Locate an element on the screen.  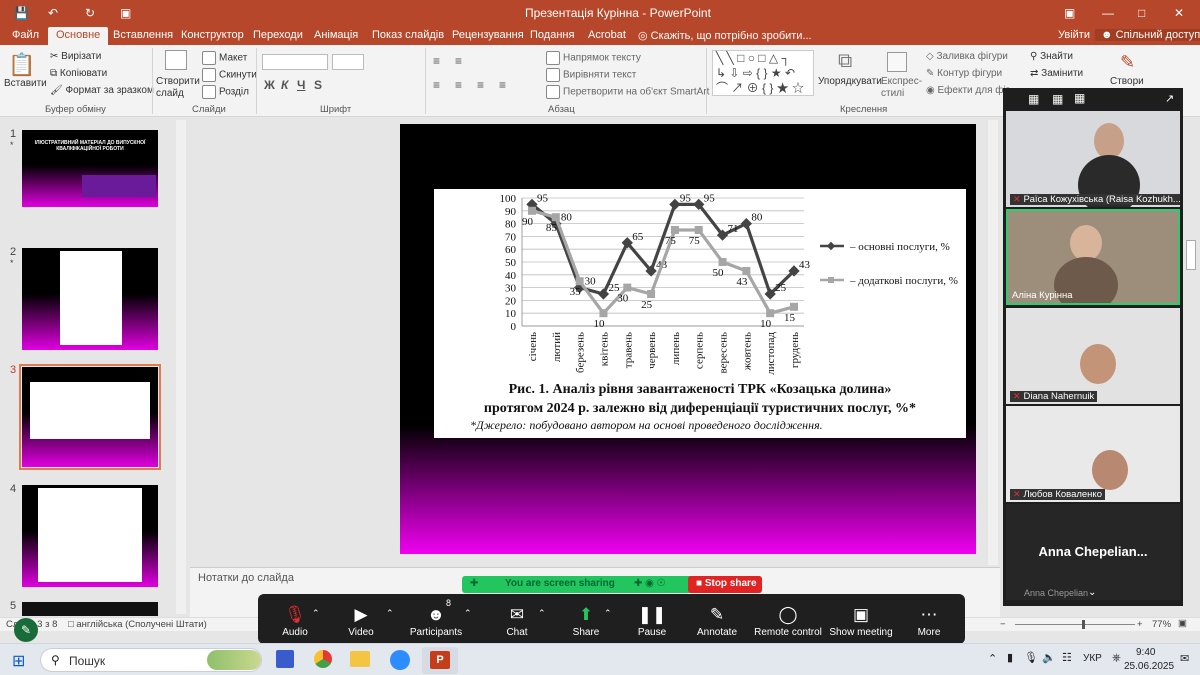
more-button: ⋯ More is located at coordinates (929, 619).